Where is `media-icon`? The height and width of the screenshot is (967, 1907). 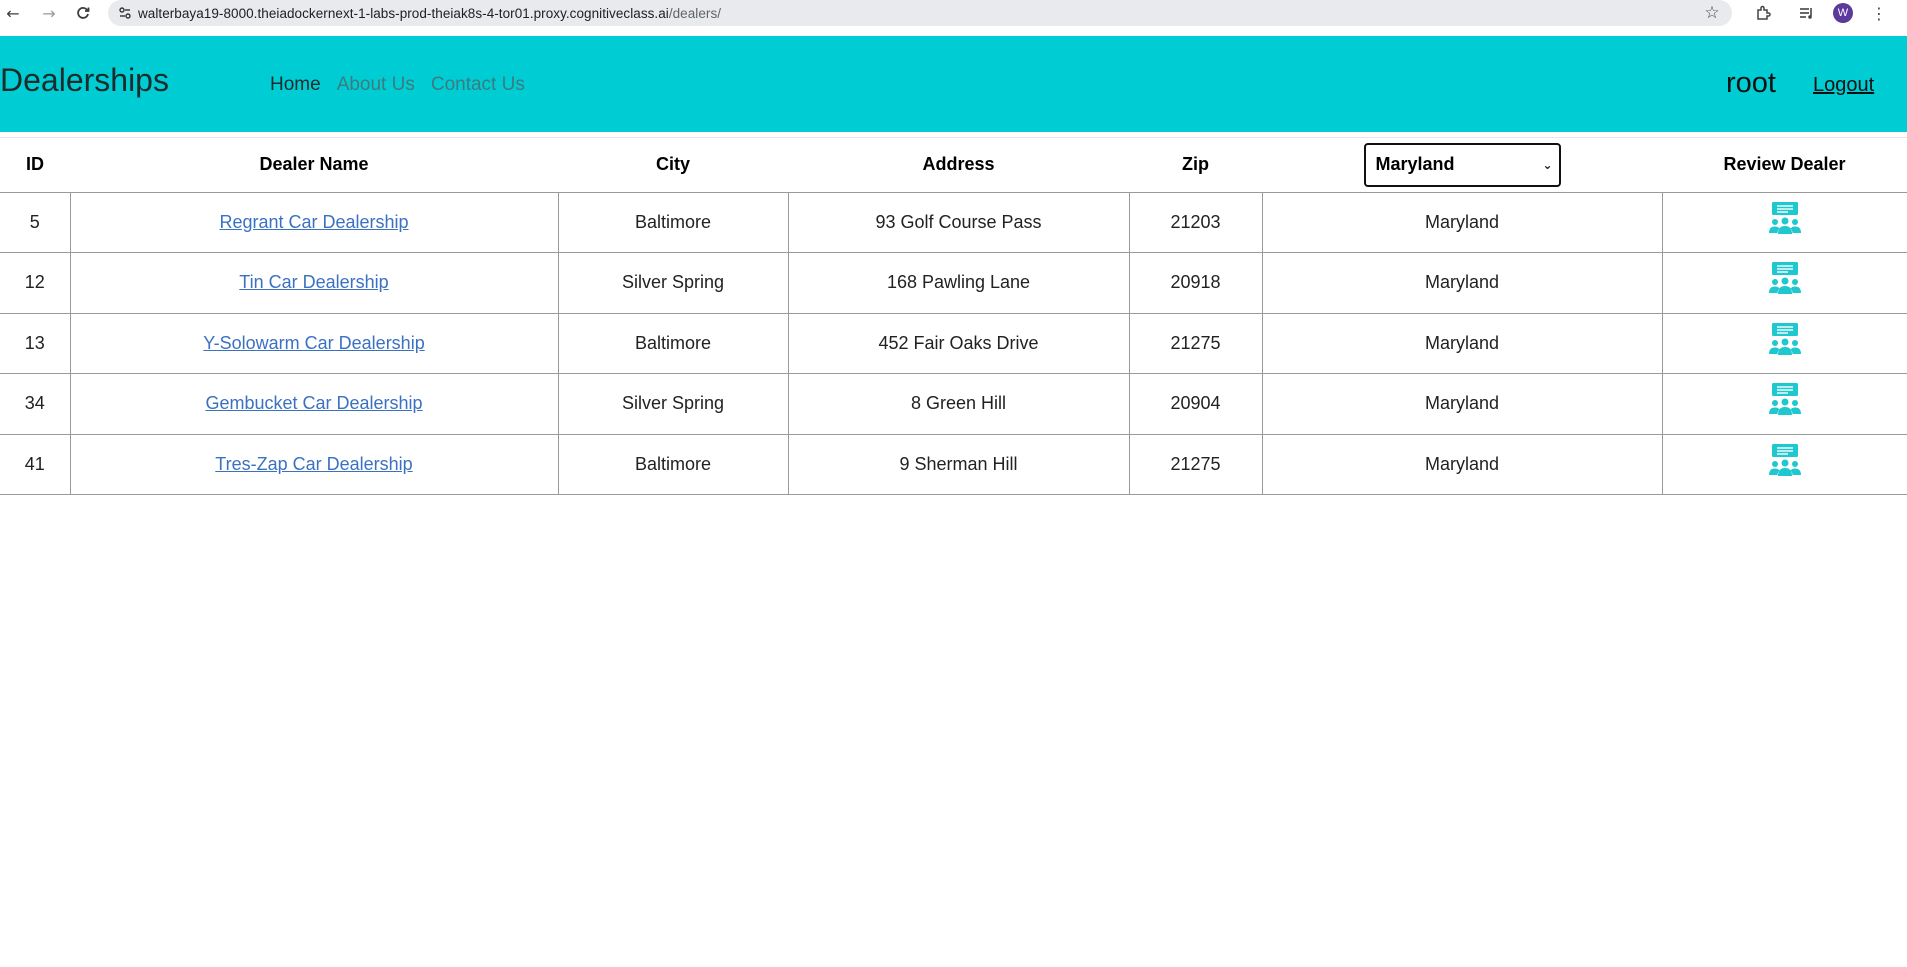
media-icon is located at coordinates (1807, 13).